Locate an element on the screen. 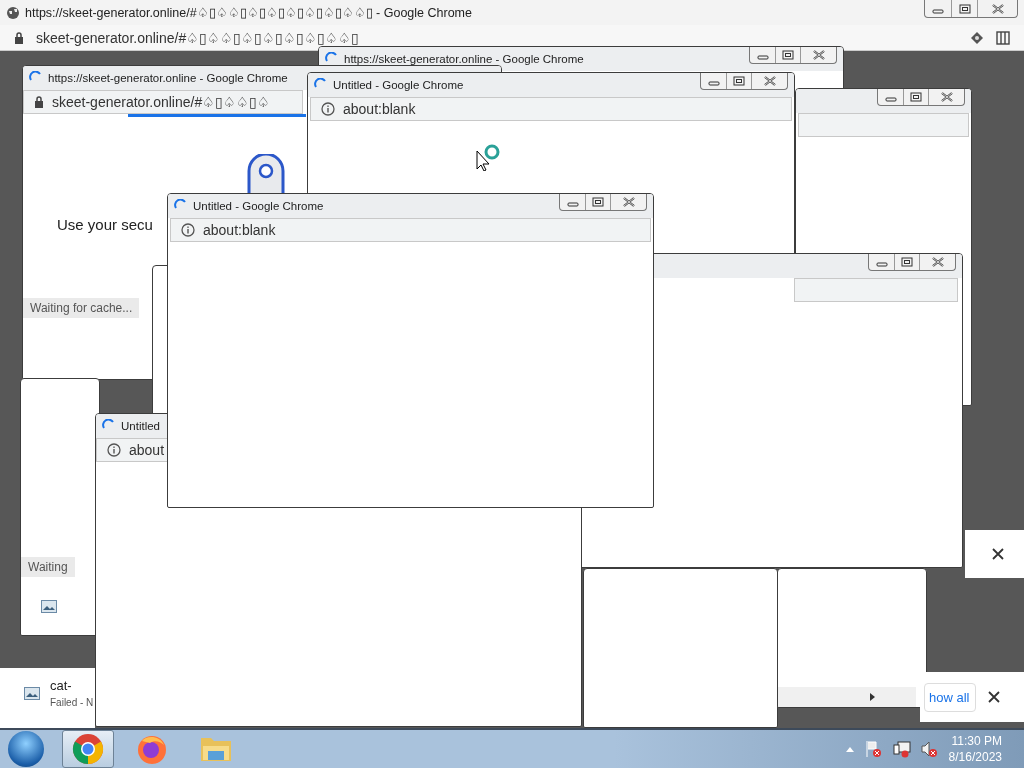 The height and width of the screenshot is (768, 1024). scroll-right-icon is located at coordinates (872, 697).